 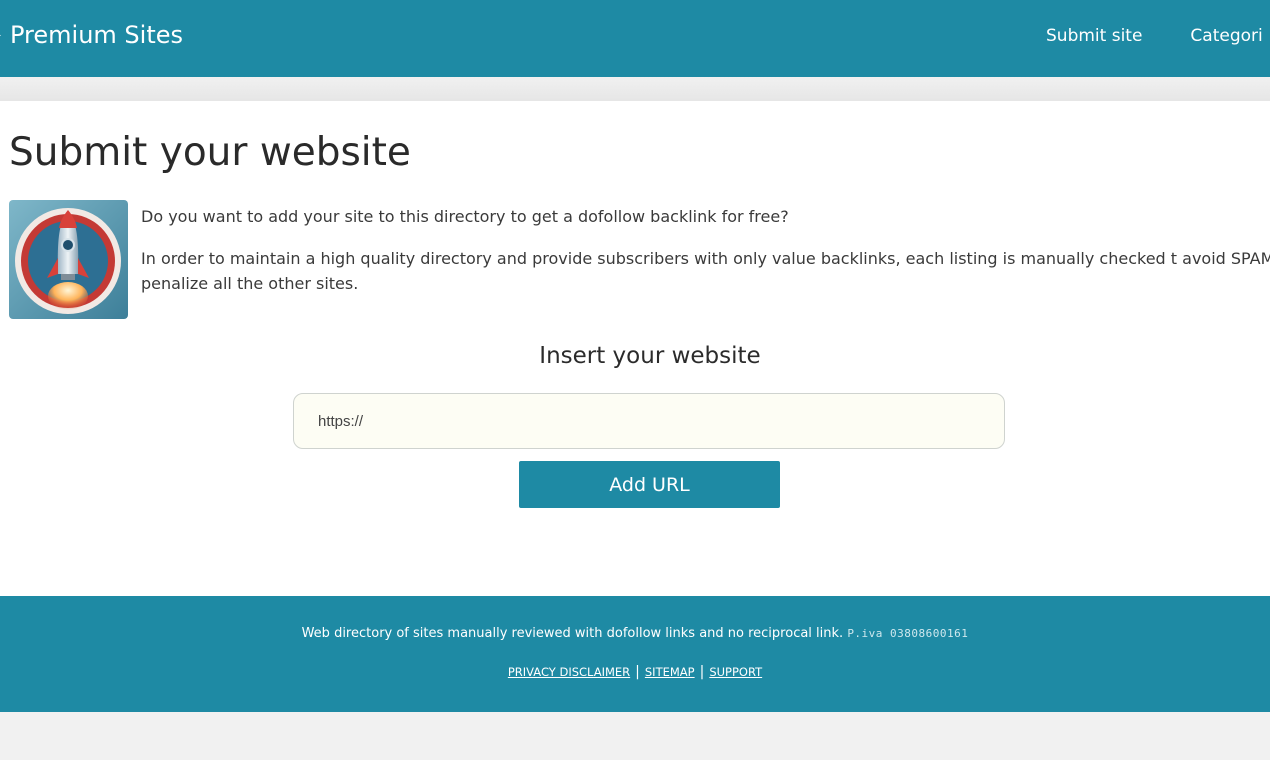 I want to click on vat-number: P.iva 03808600161, so click(x=908, y=633).